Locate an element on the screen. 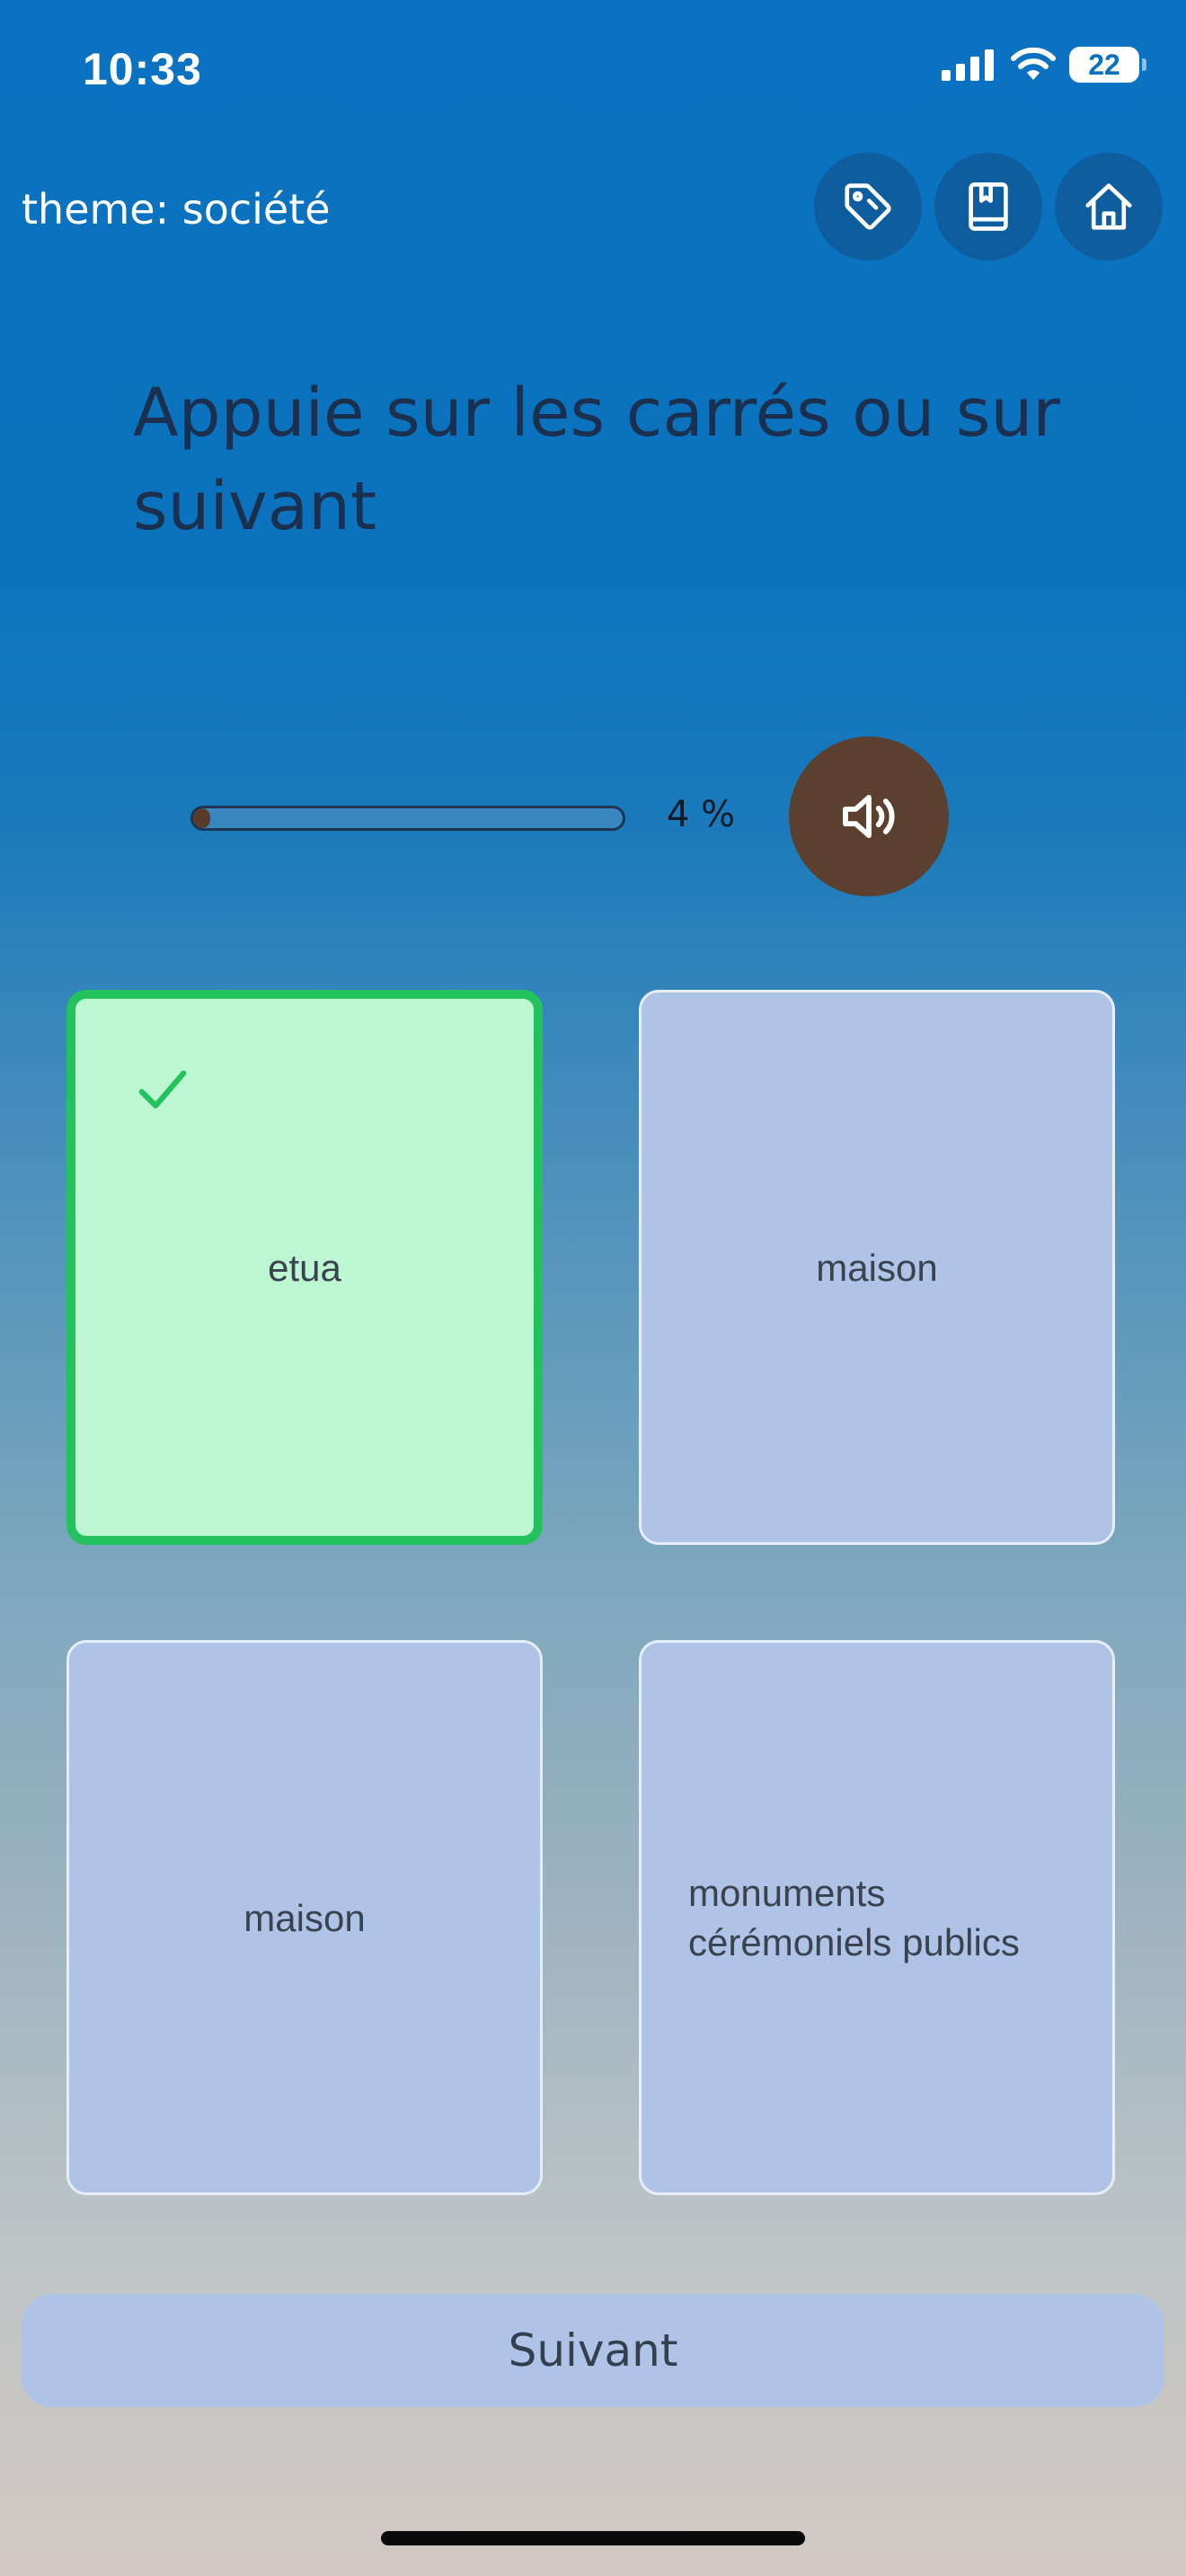 The image size is (1186, 2576). answer-card-2: maison is located at coordinates (877, 1267).